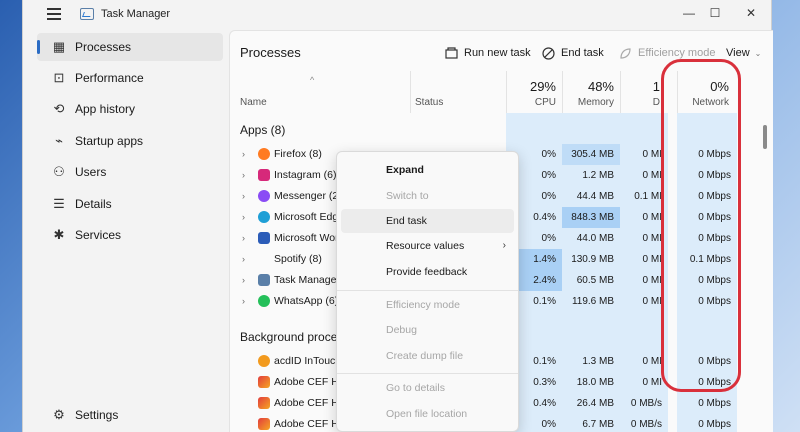 Image resolution: width=800 pixels, height=432 pixels. I want to click on menu-item-create-dump-file: Create dump file, so click(427, 356).